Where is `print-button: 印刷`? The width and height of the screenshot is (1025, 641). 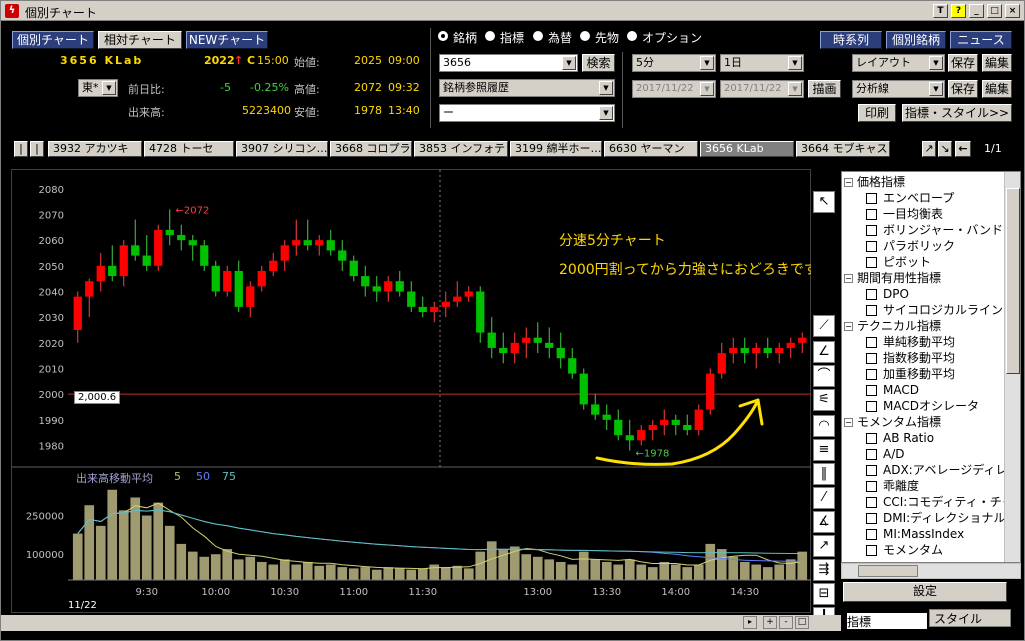 print-button: 印刷 is located at coordinates (877, 113).